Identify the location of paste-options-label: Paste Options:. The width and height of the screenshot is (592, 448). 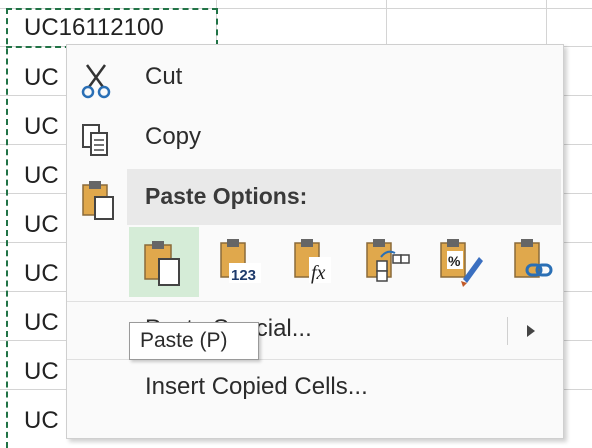
(226, 196).